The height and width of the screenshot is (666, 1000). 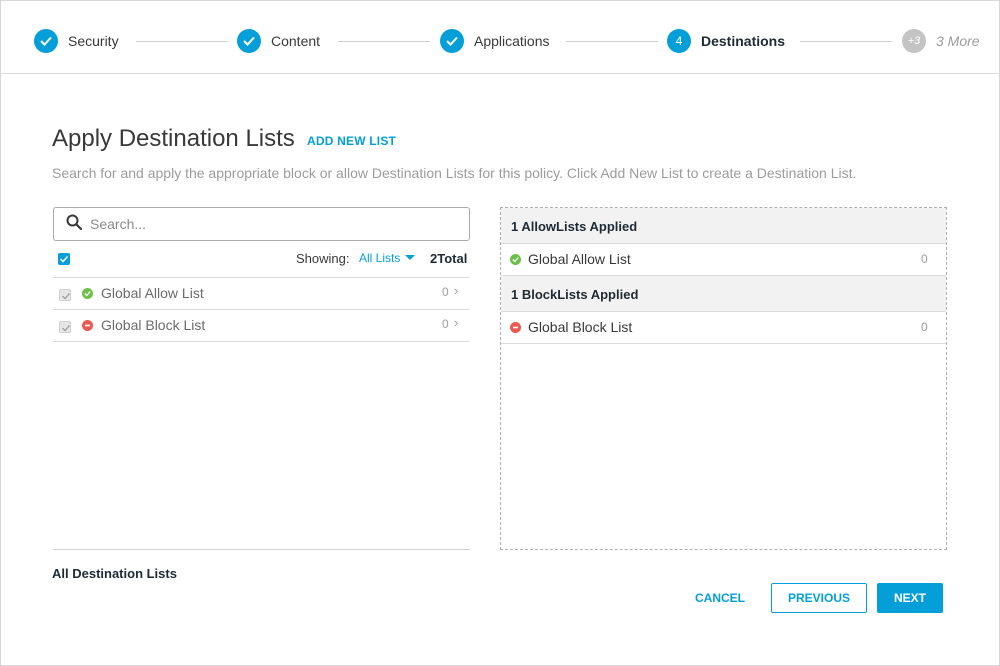 I want to click on total-count: 2Total, so click(x=449, y=258).